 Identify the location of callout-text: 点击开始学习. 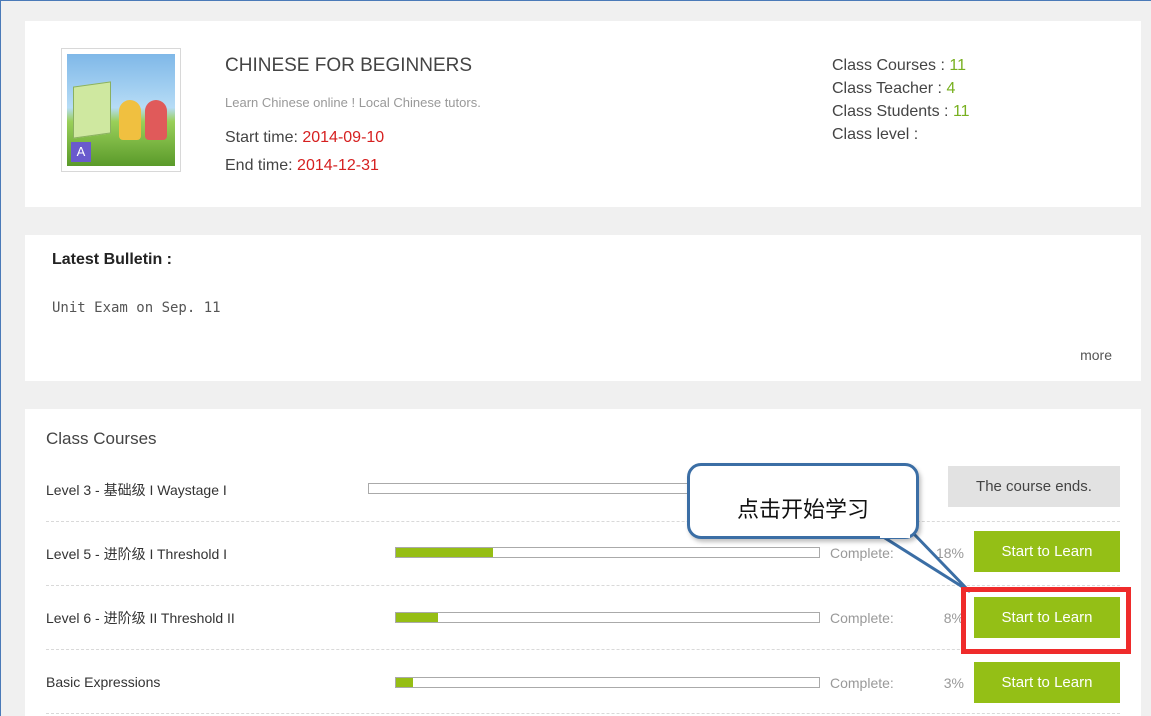
(802, 510).